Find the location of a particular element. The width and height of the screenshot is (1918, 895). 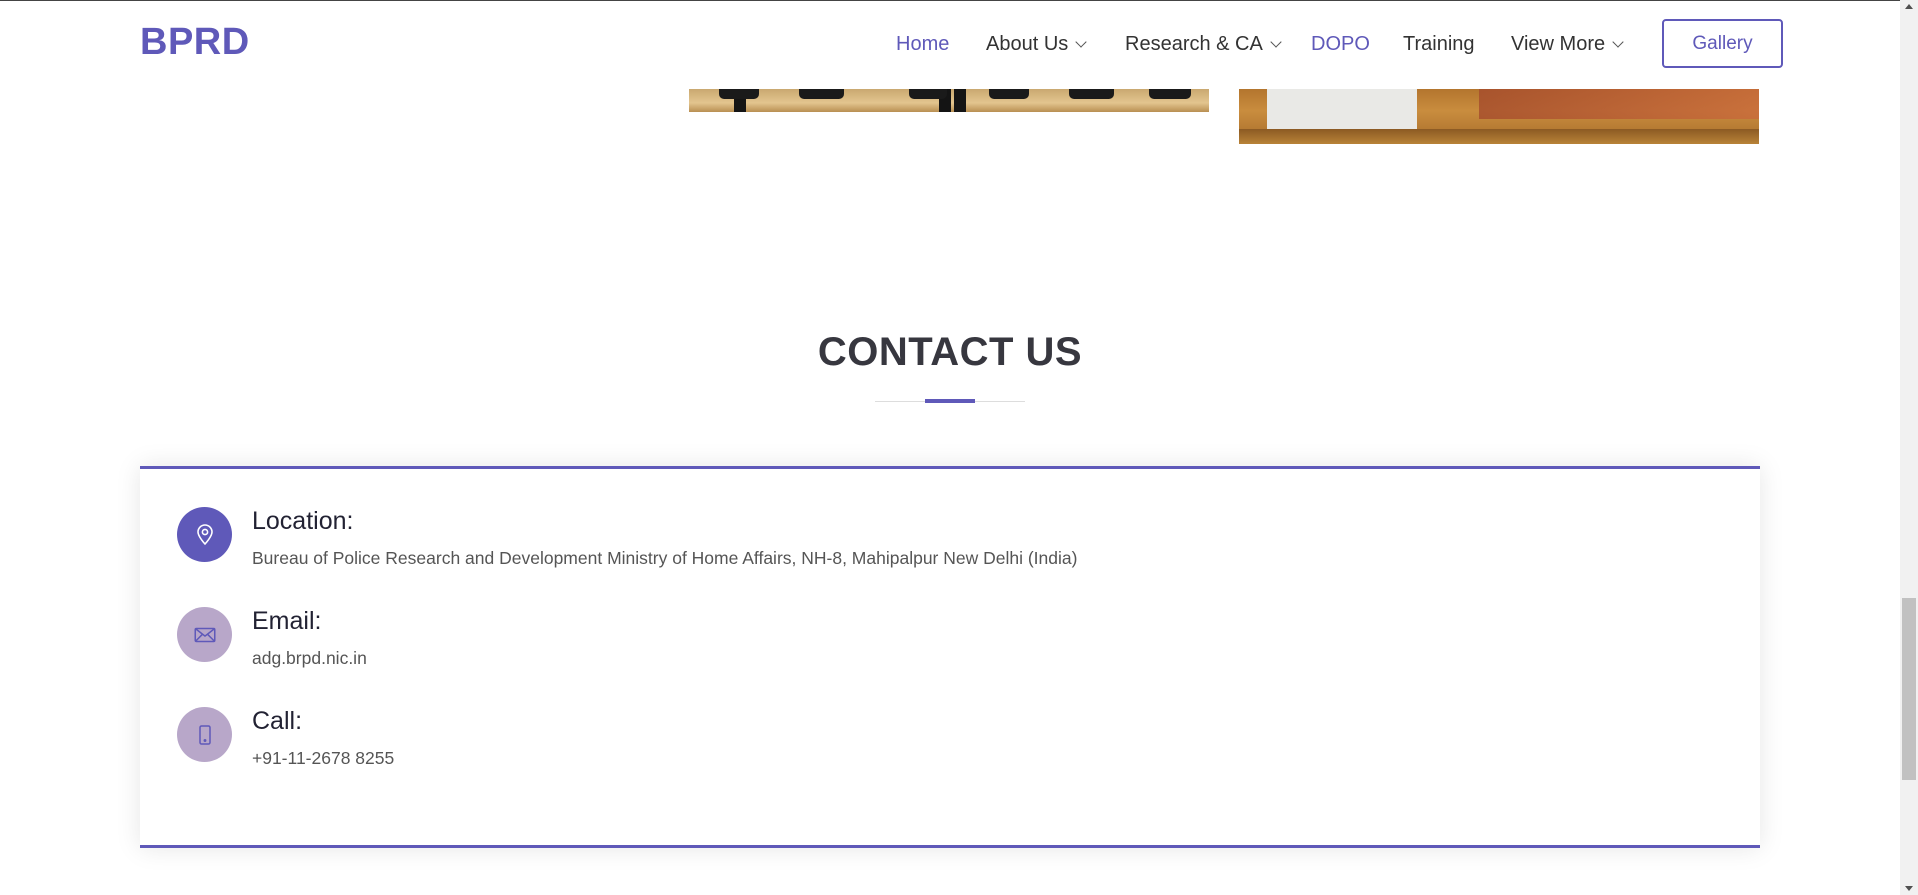

location-title: Location: is located at coordinates (303, 521).